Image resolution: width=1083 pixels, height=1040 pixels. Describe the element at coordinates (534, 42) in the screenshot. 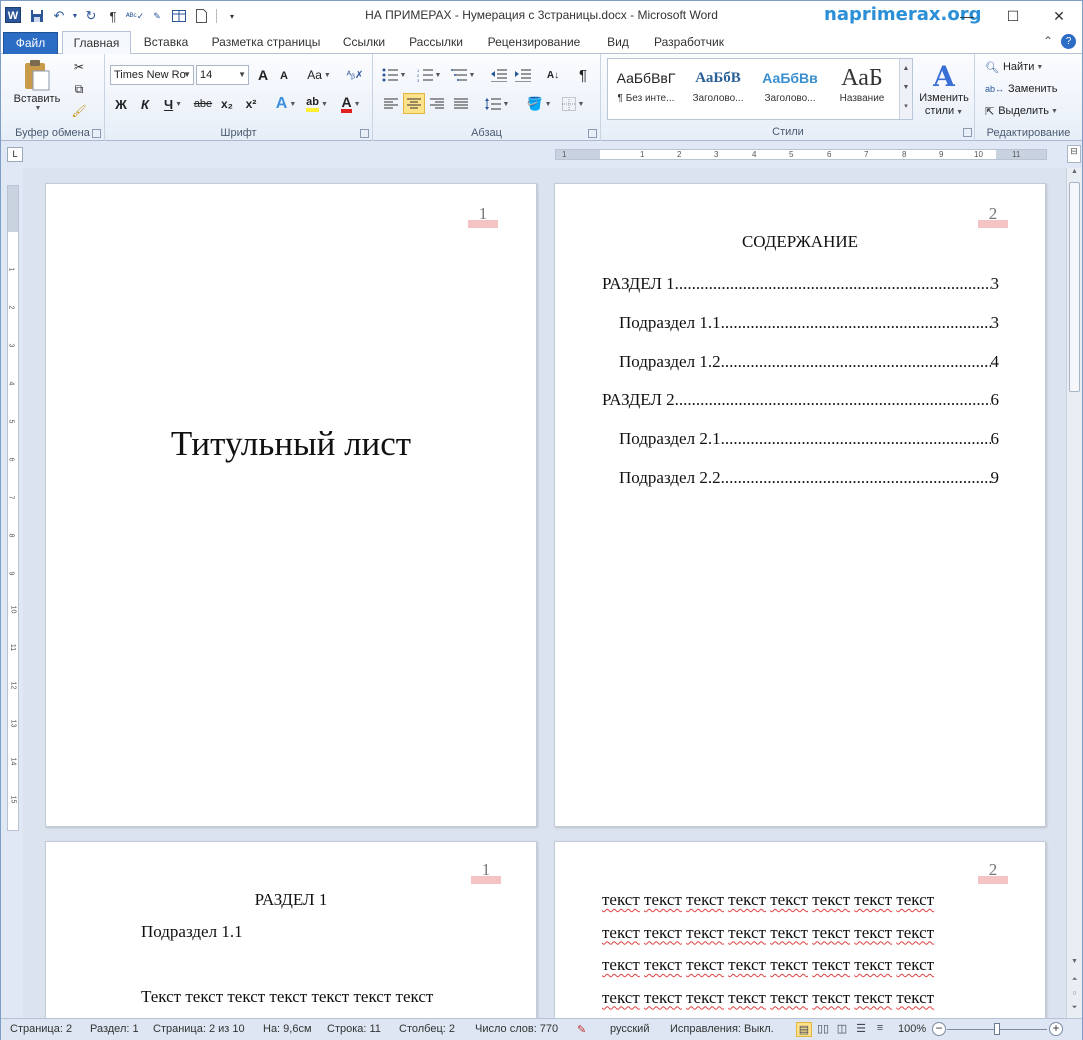

I see `tab-review: Рецензирование` at that location.